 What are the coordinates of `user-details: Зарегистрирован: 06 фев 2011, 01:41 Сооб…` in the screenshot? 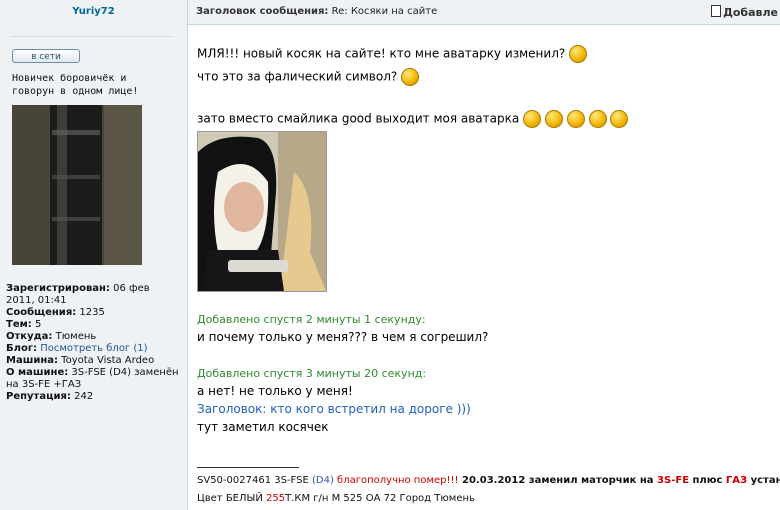 It's located at (93, 343).